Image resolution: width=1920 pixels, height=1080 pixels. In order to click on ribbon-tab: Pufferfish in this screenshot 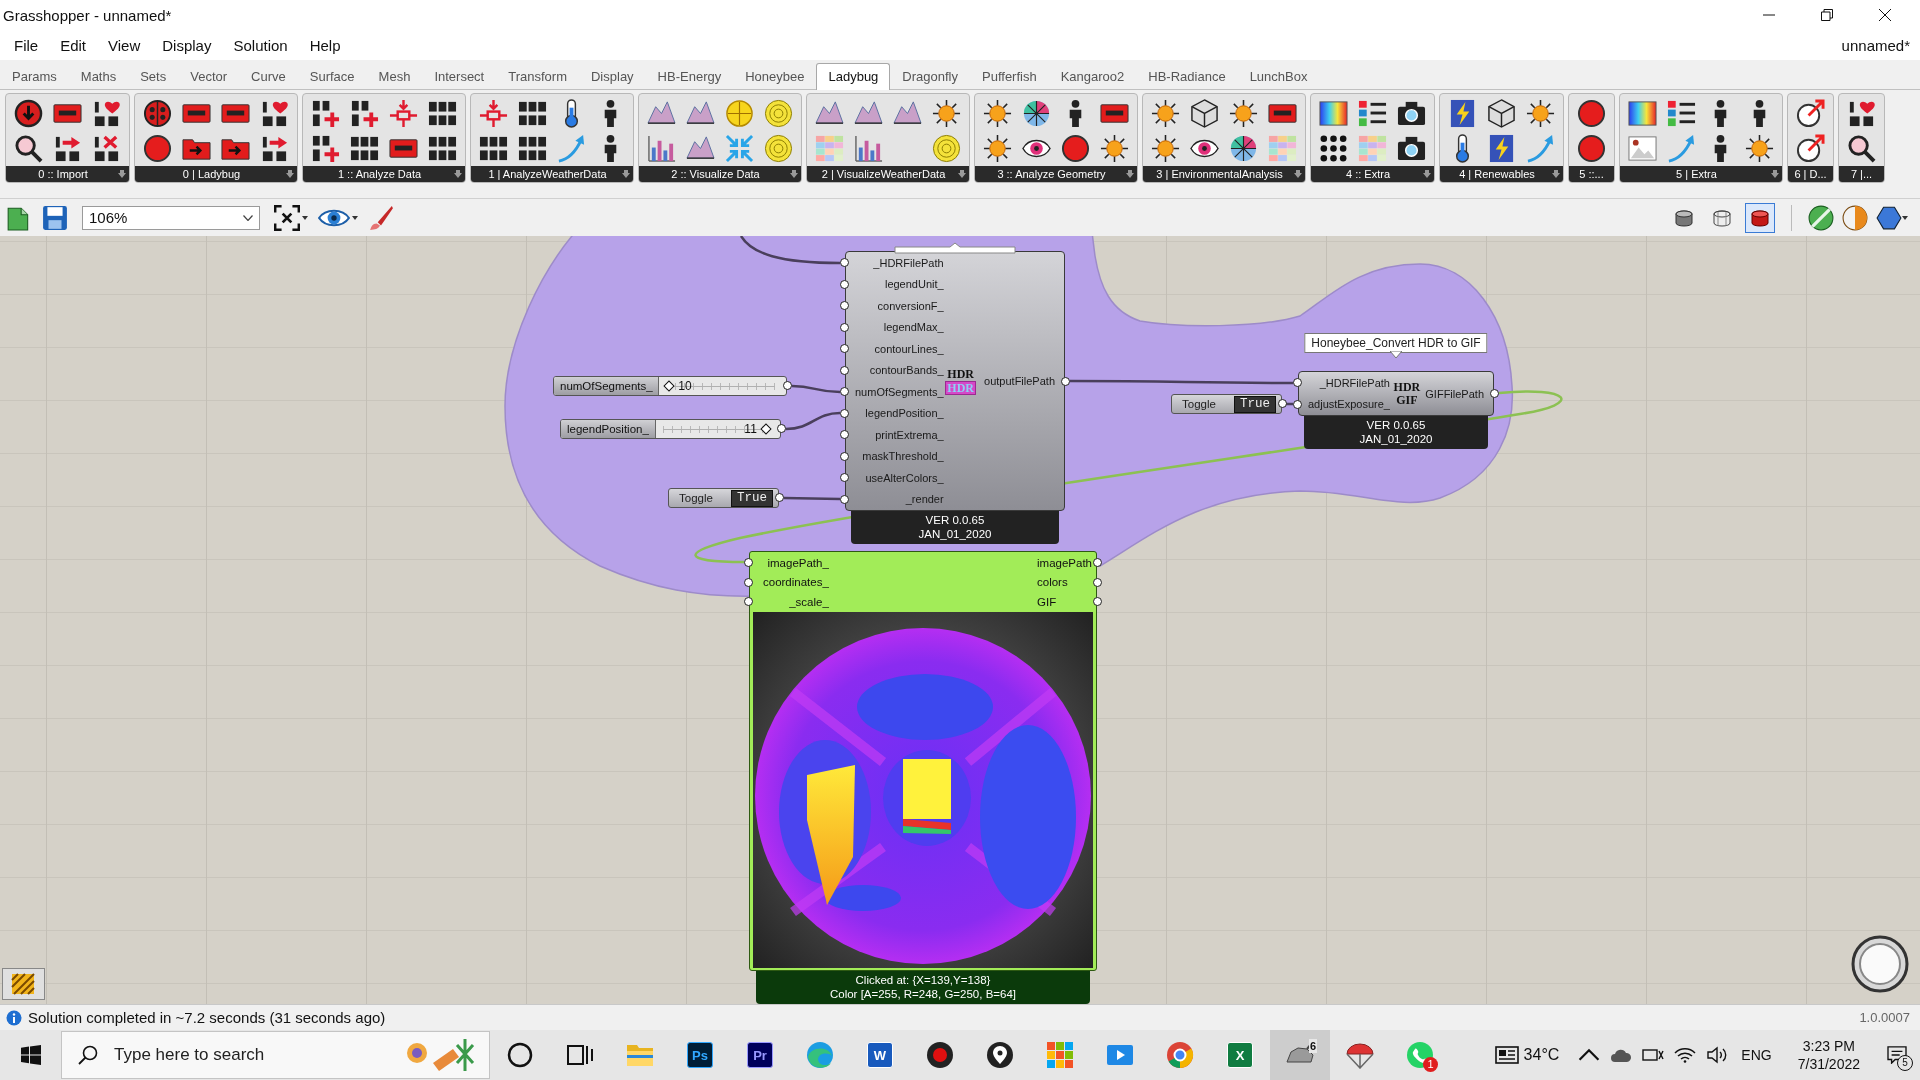, I will do `click(1009, 76)`.